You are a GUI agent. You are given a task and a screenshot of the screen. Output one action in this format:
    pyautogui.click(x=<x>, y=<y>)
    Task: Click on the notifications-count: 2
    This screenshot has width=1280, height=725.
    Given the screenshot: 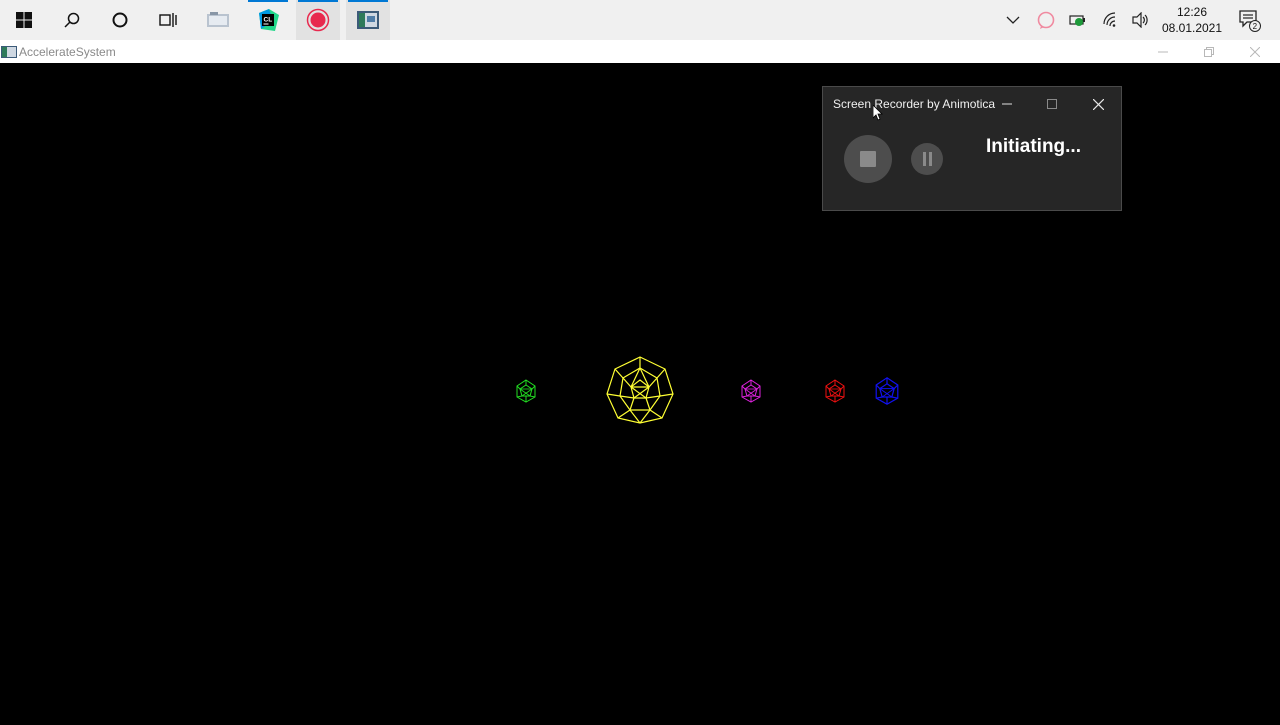 What is the action you would take?
    pyautogui.click(x=1255, y=26)
    